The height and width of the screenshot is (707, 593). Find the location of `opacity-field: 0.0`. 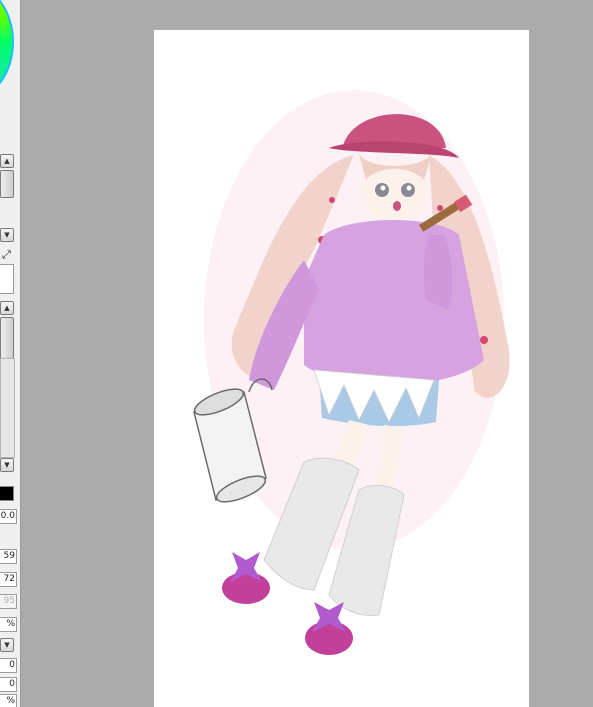

opacity-field: 0.0 is located at coordinates (8, 516).